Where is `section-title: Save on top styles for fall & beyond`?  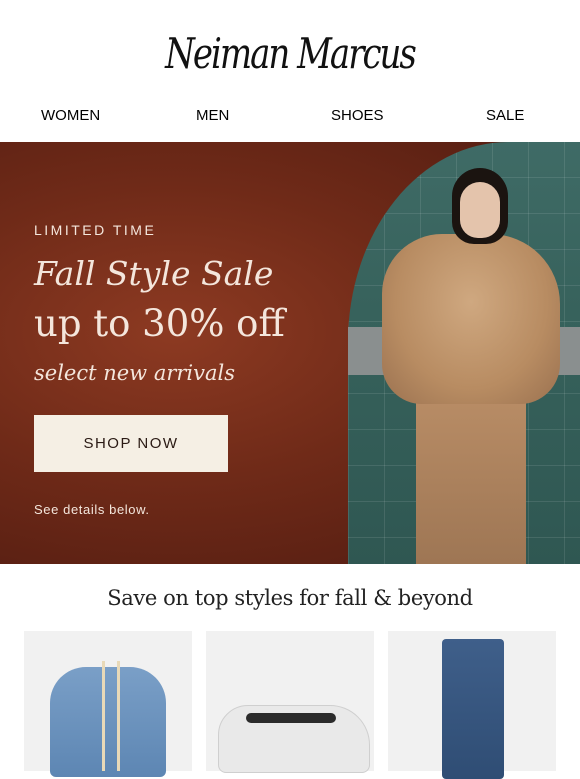 section-title: Save on top styles for fall & beyond is located at coordinates (290, 598).